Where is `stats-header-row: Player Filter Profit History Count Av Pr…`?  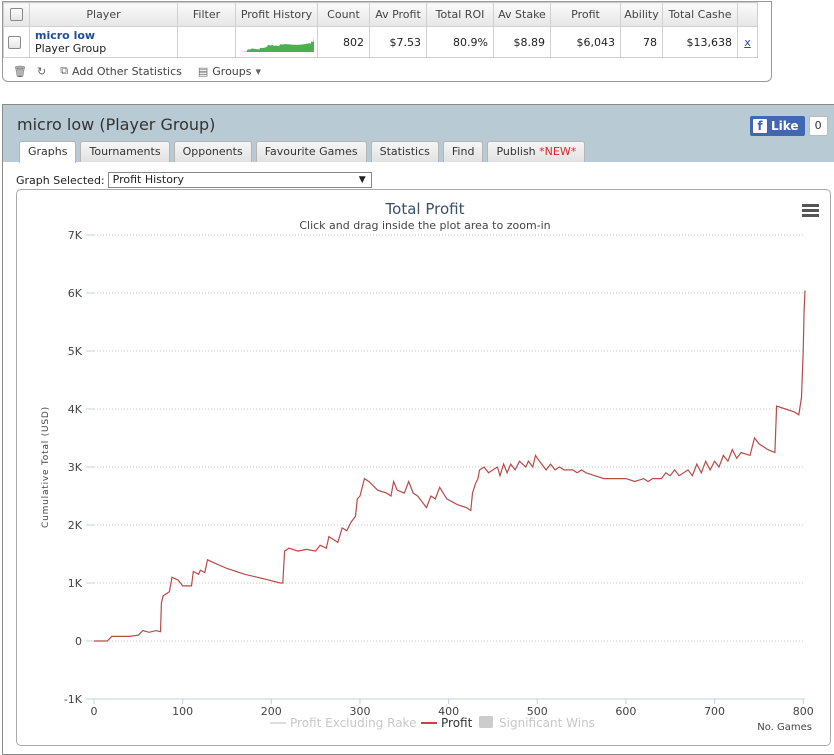 stats-header-row: Player Filter Profit History Count Av Pr… is located at coordinates (380, 14).